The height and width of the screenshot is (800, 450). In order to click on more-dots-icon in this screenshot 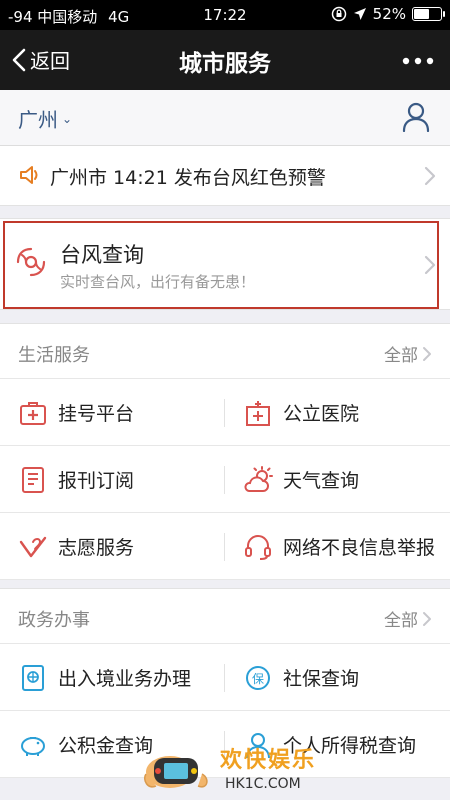, I will do `click(418, 61)`.